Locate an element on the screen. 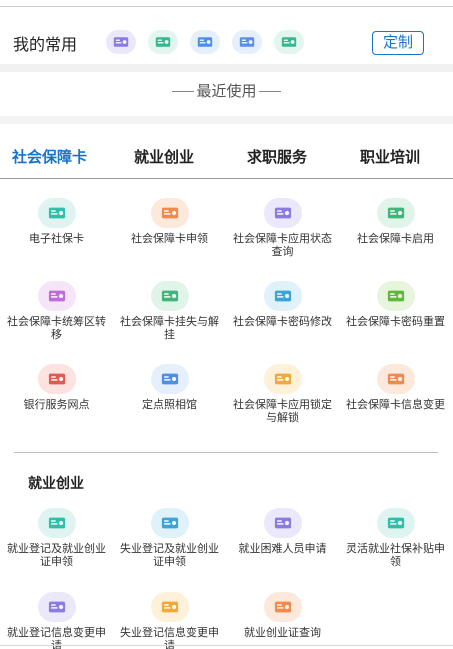 Image resolution: width=453 pixels, height=649 pixels. edit-card-icon is located at coordinates (163, 42).